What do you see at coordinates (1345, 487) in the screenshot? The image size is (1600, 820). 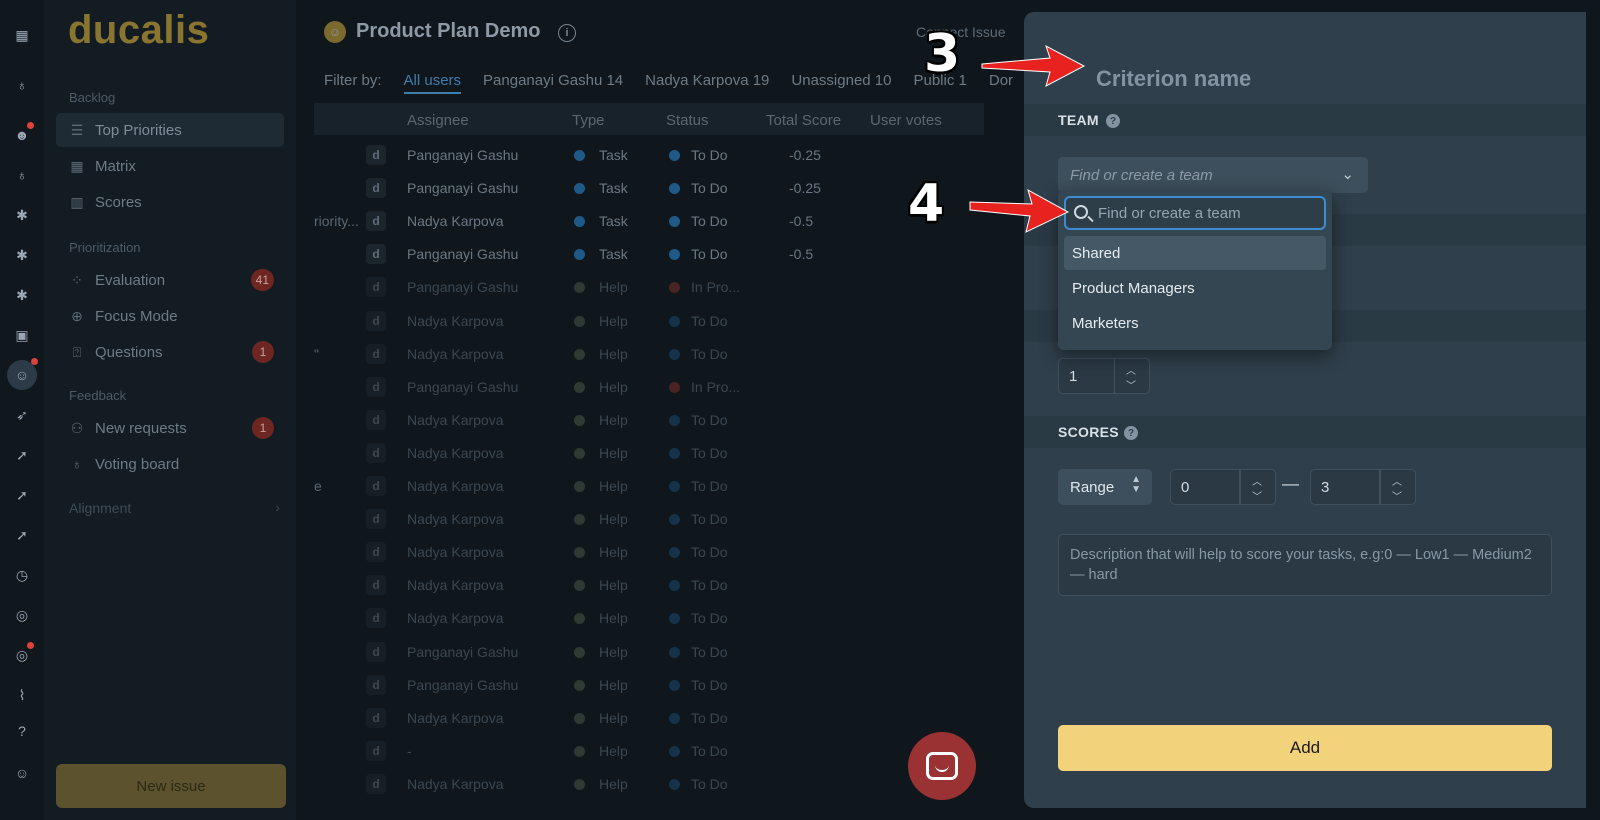 I see `range-max-input: 3` at bounding box center [1345, 487].